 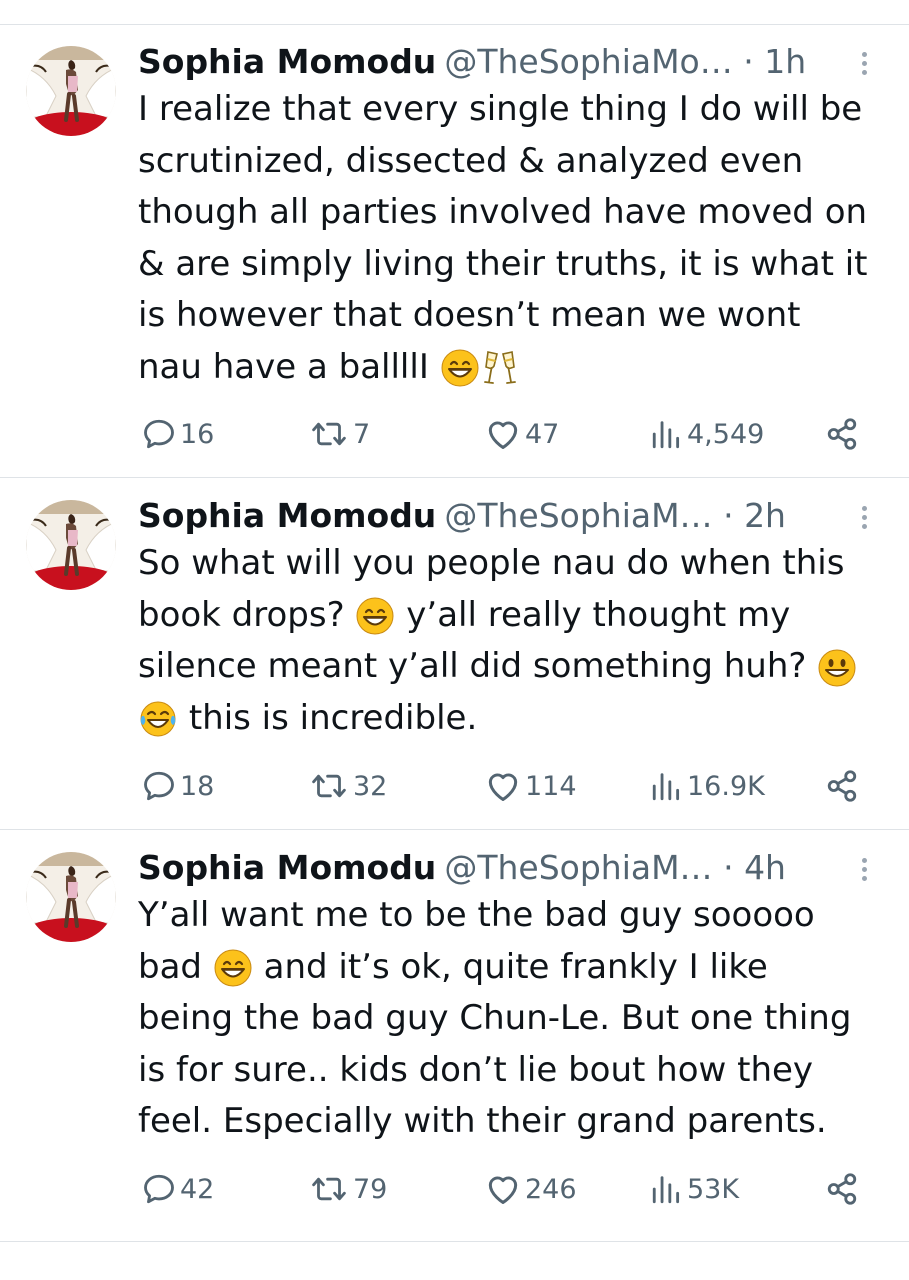 What do you see at coordinates (495, 1018) in the screenshot?
I see `text-line: being the bad guy Chun-Le. But one thing` at bounding box center [495, 1018].